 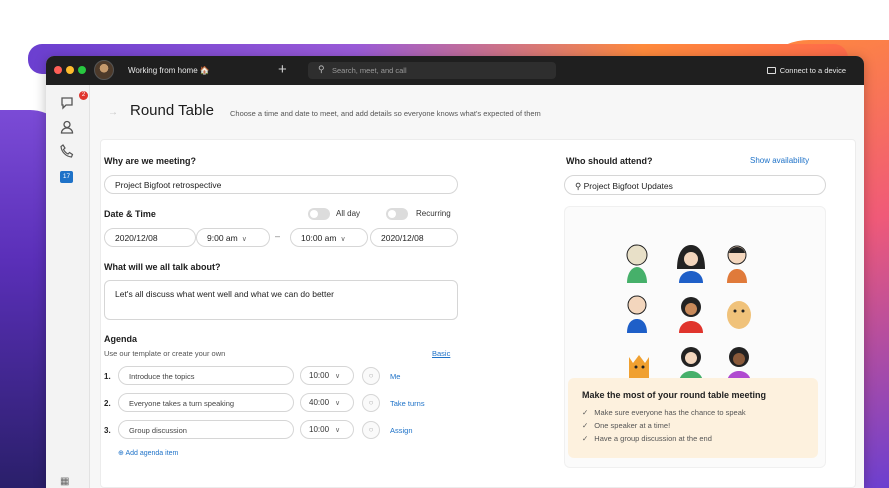 I want to click on apps-grid-icon: ▦, so click(x=64, y=481).